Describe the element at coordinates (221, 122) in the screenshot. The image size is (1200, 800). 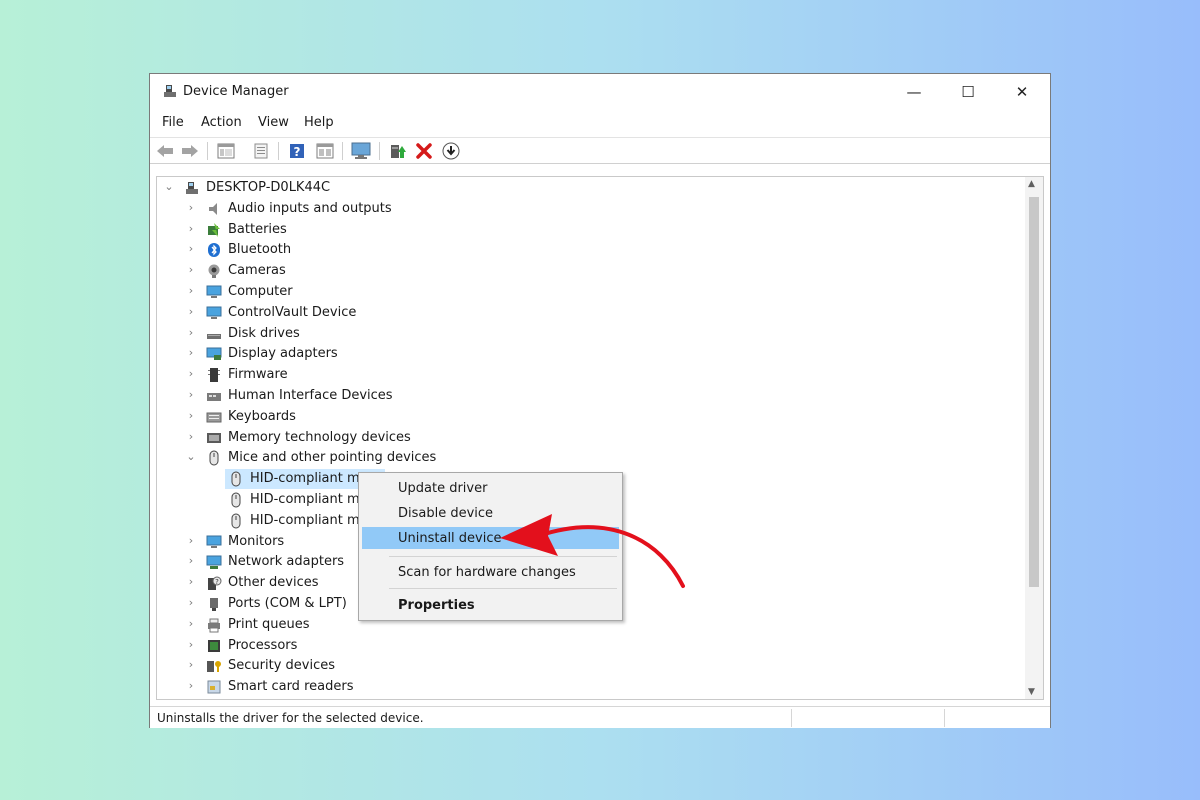
I see `menu-action: Action` at that location.